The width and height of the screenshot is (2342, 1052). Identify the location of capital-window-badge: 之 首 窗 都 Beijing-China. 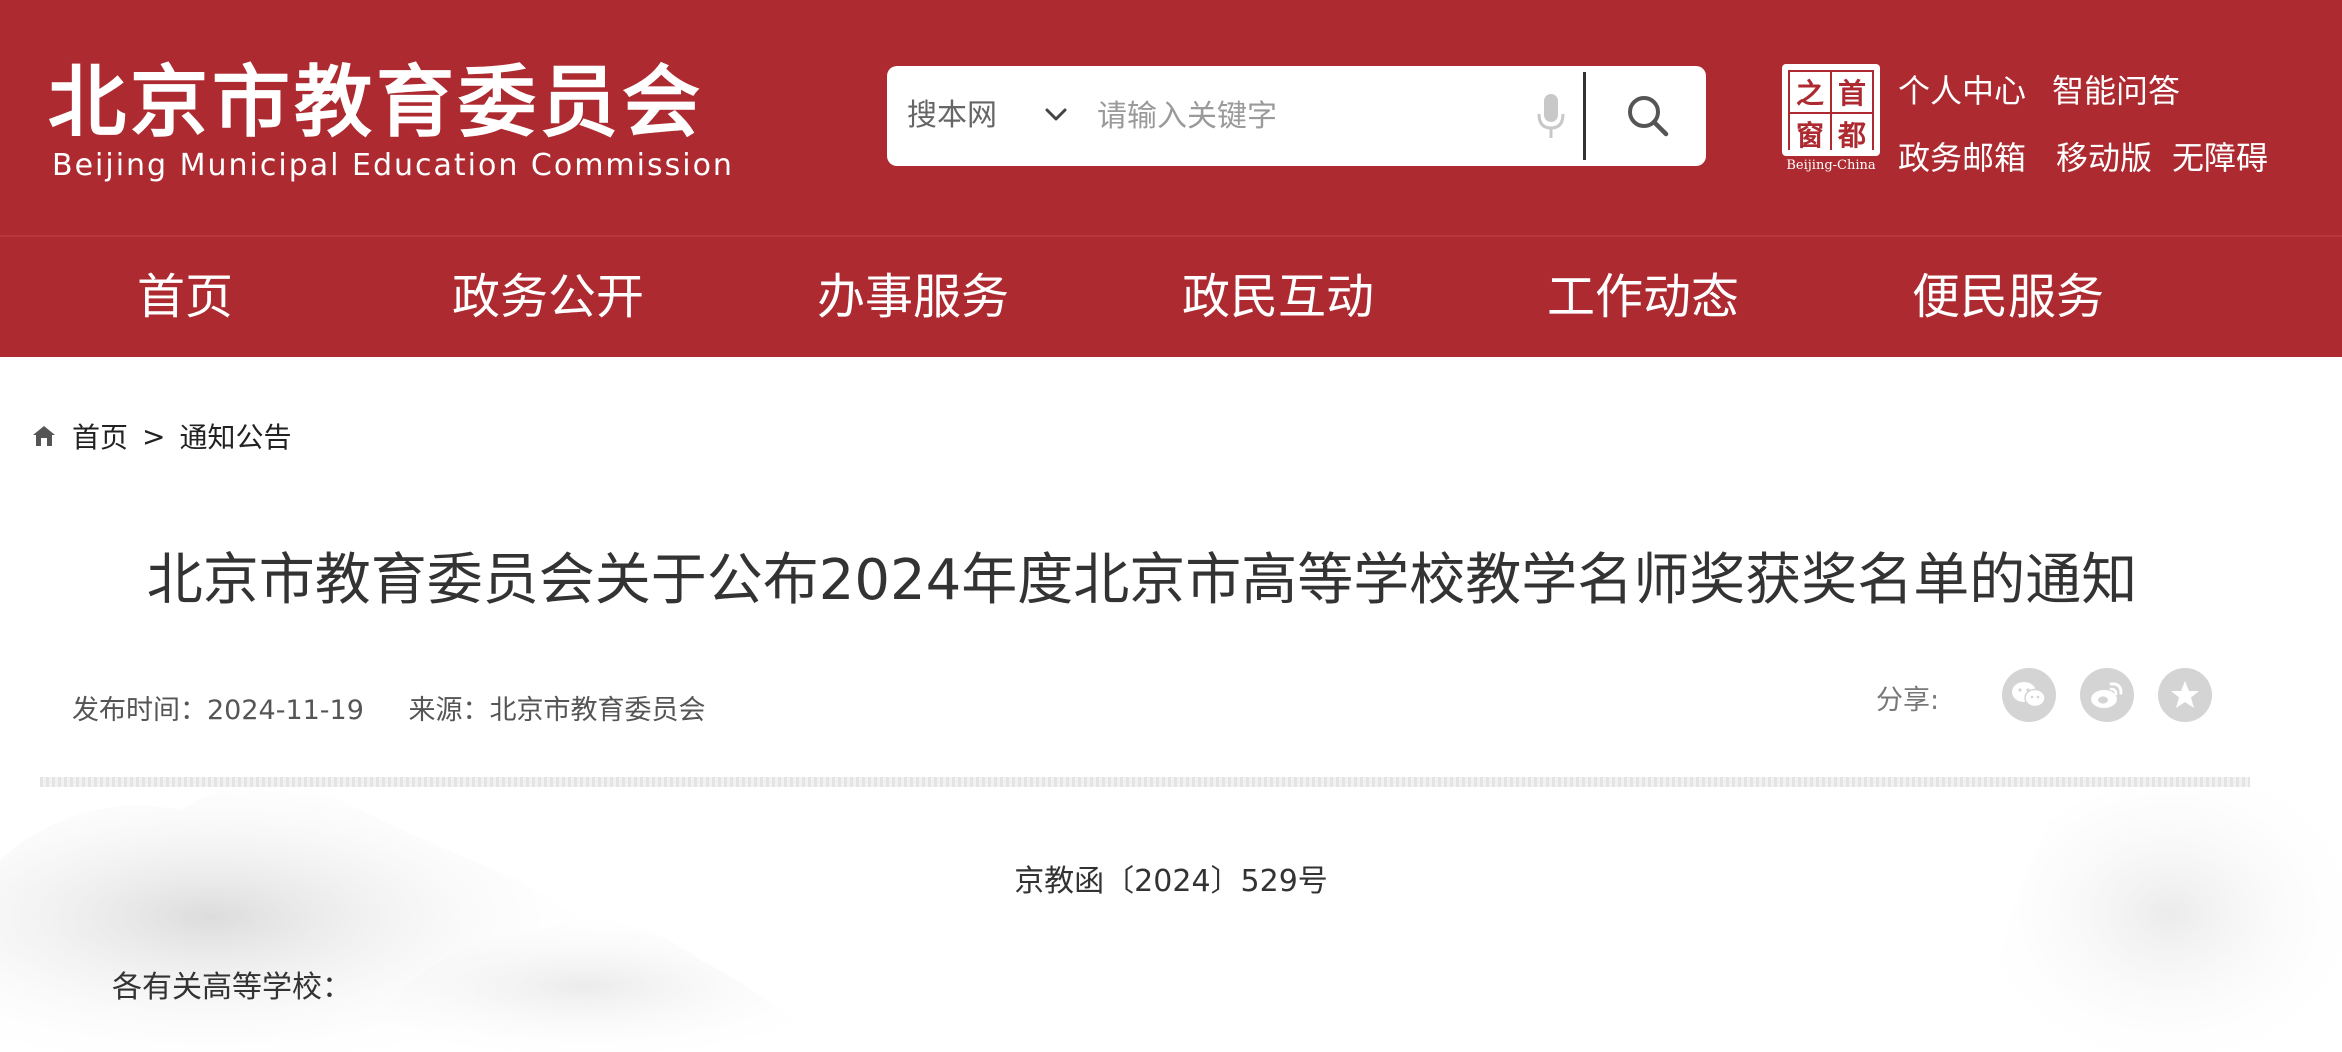
(1831, 118).